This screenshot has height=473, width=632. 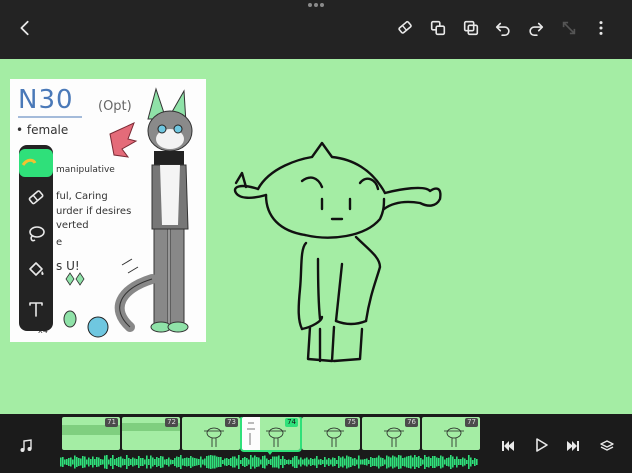 I want to click on copy-frame-button, so click(x=438, y=28).